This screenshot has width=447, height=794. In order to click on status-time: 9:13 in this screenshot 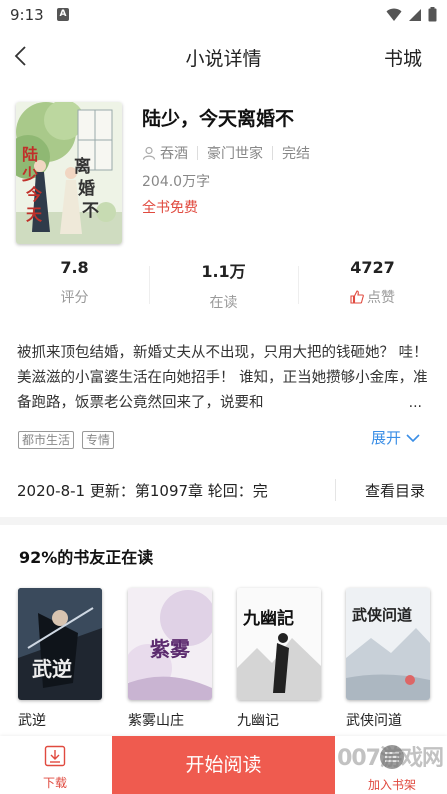, I will do `click(27, 15)`.